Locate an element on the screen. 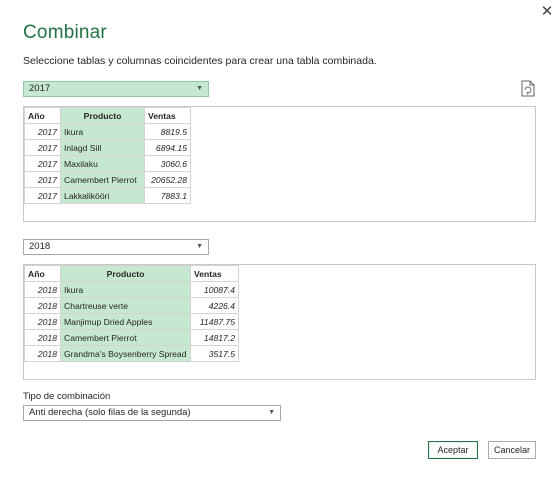 The height and width of the screenshot is (481, 560). table-row: 2017 Lakkalikööri 7883.1 is located at coordinates (107, 195).